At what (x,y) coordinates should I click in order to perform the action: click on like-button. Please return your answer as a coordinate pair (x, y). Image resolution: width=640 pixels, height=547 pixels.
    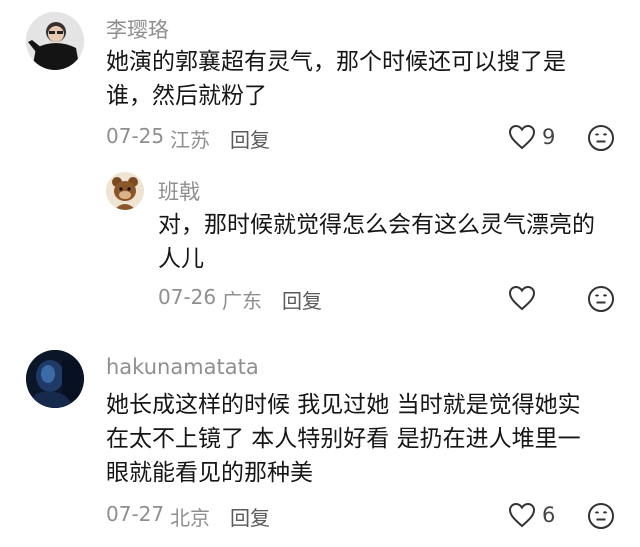
    Looking at the image, I should click on (522, 298).